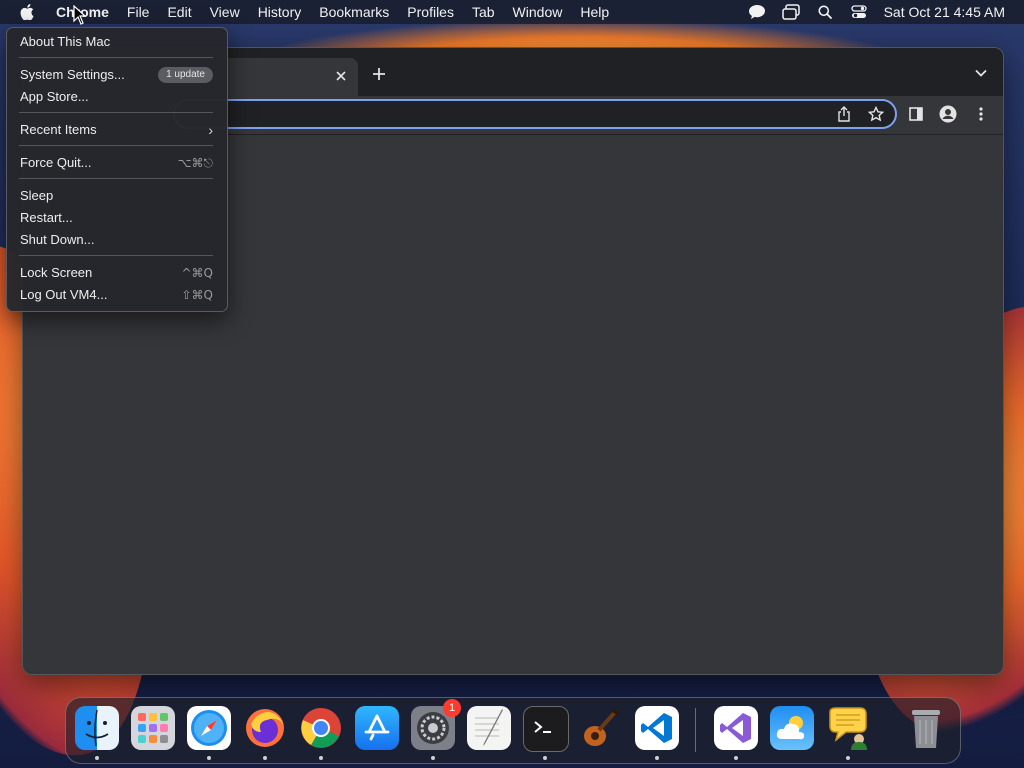 The width and height of the screenshot is (1024, 768). I want to click on bookmark-star-icon, so click(876, 114).